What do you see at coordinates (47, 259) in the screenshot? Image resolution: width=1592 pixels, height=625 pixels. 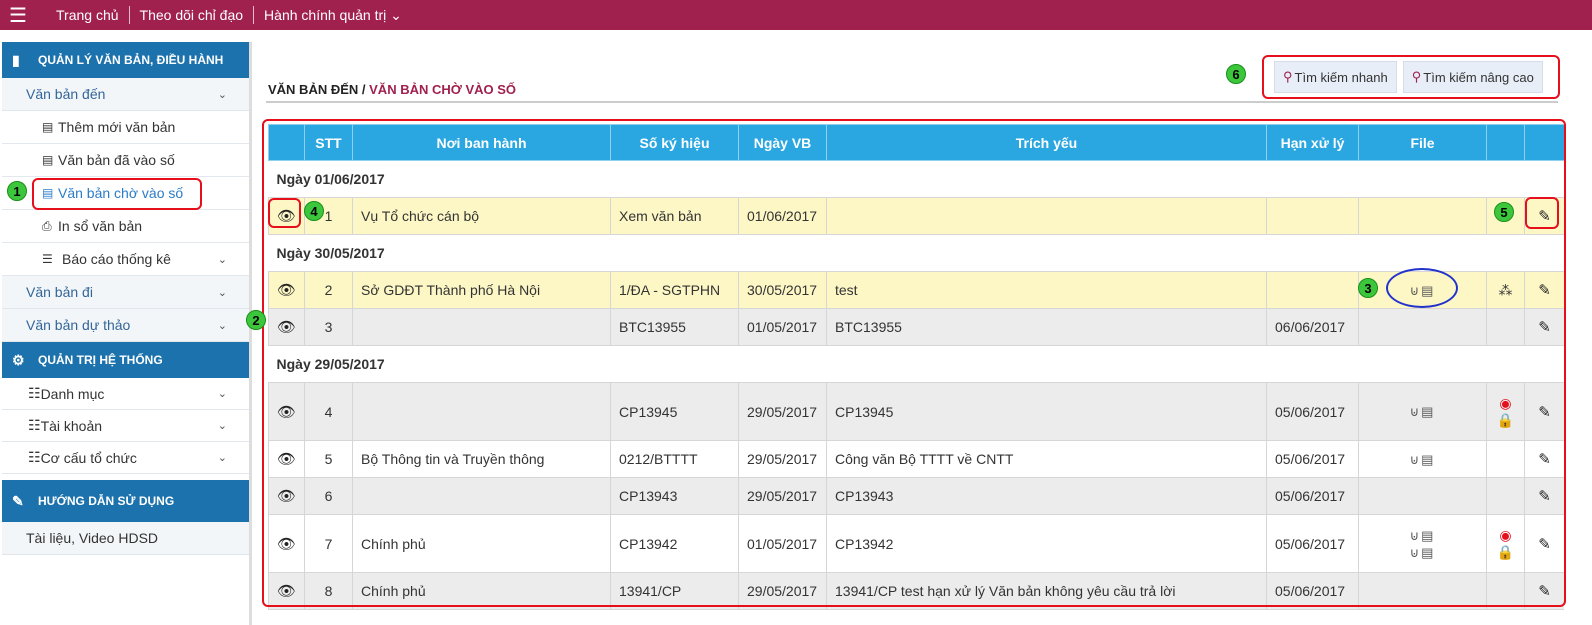 I see `list-icon: ☰` at bounding box center [47, 259].